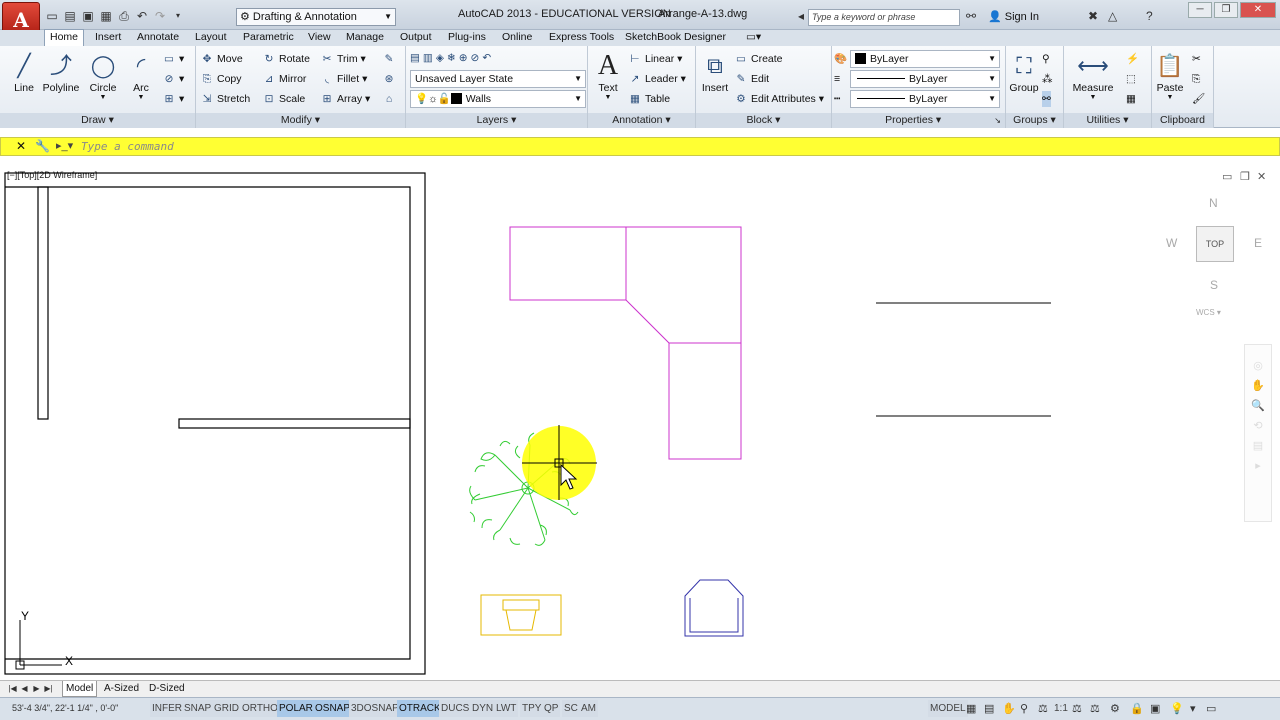  What do you see at coordinates (1258, 389) in the screenshot?
I see `pan-icon: ✋` at bounding box center [1258, 389].